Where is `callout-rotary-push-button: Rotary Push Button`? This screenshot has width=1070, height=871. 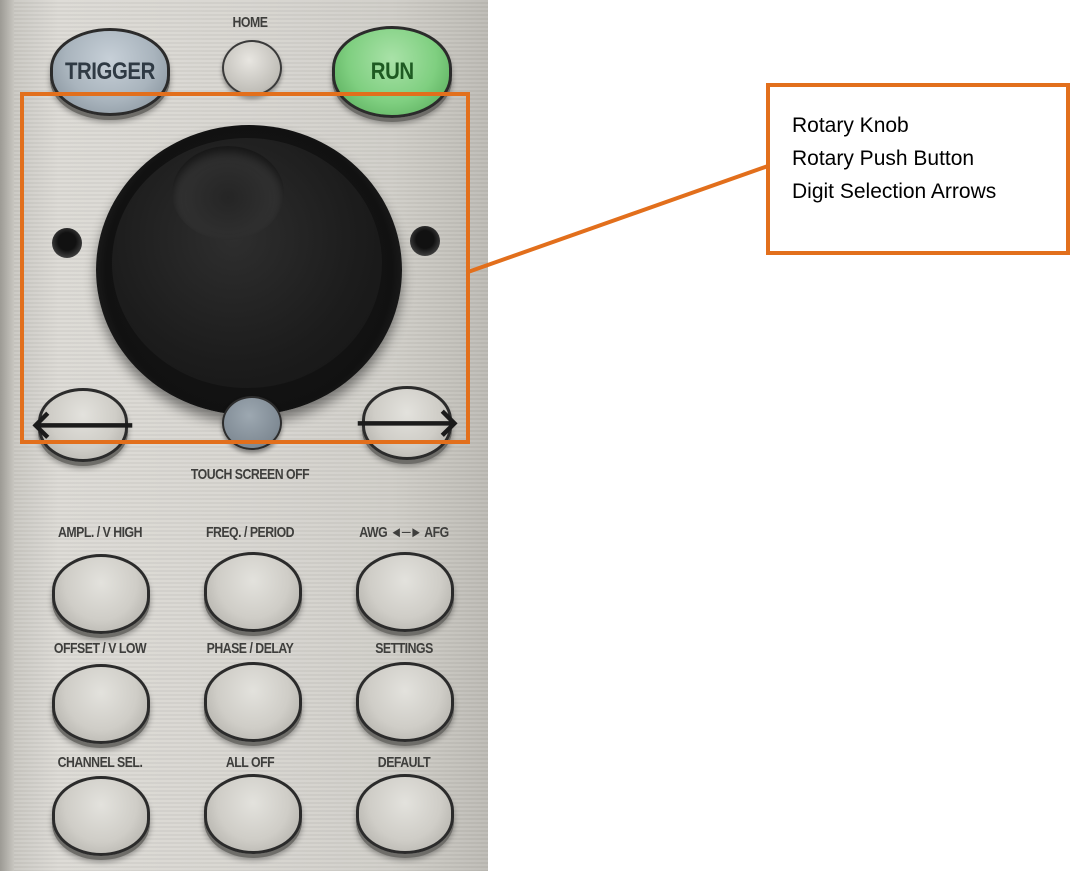
callout-rotary-push-button: Rotary Push Button is located at coordinates (883, 158).